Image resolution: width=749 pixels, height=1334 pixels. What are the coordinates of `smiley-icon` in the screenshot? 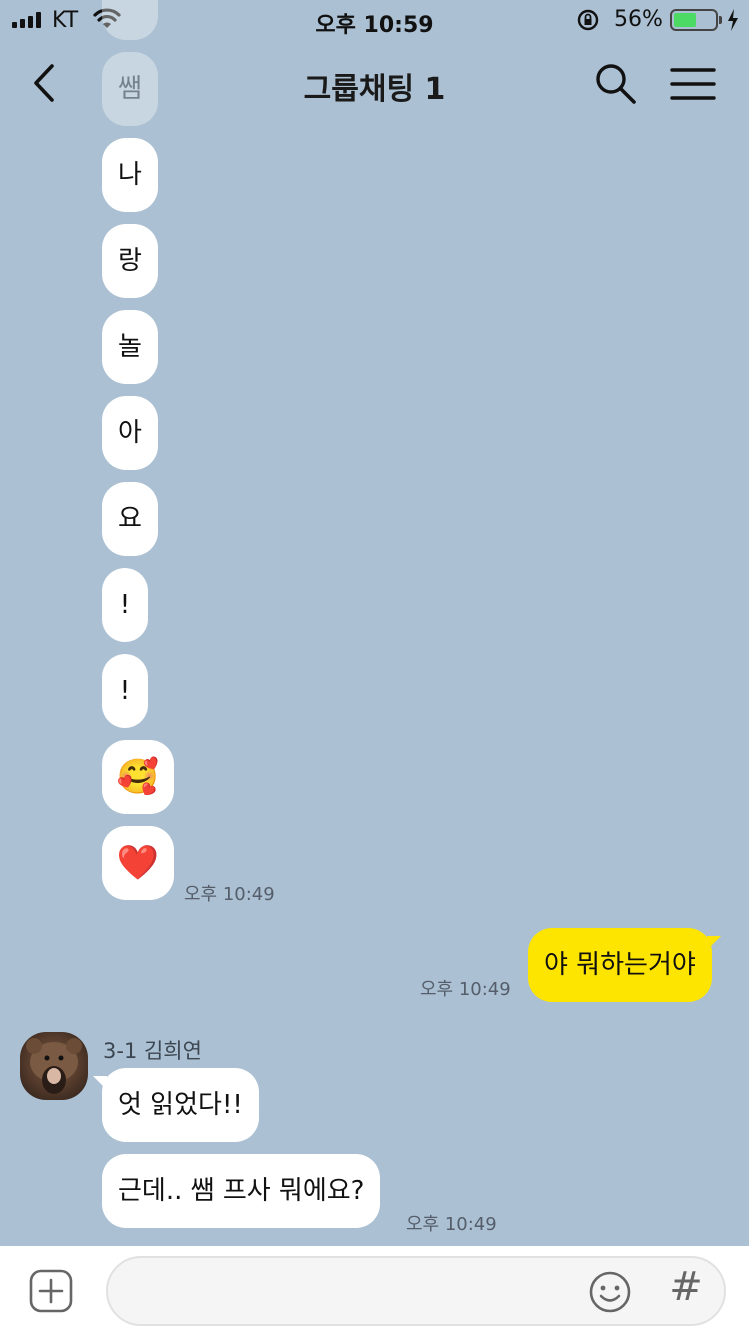 It's located at (610, 1292).